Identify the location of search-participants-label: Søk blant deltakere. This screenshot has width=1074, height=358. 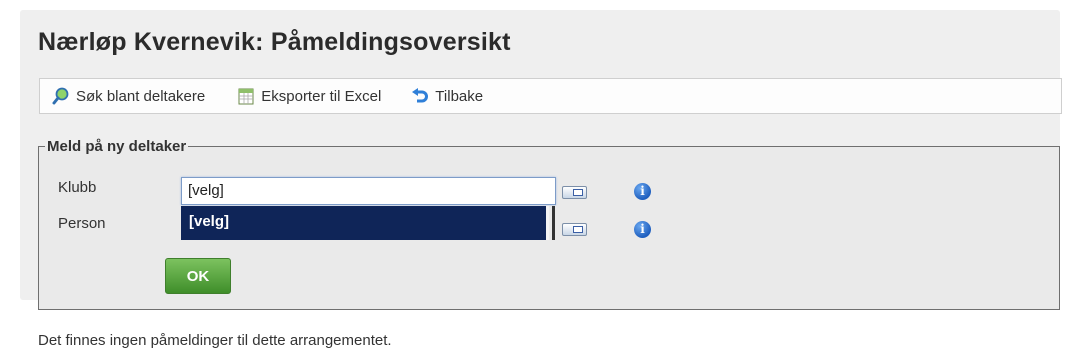
(141, 96).